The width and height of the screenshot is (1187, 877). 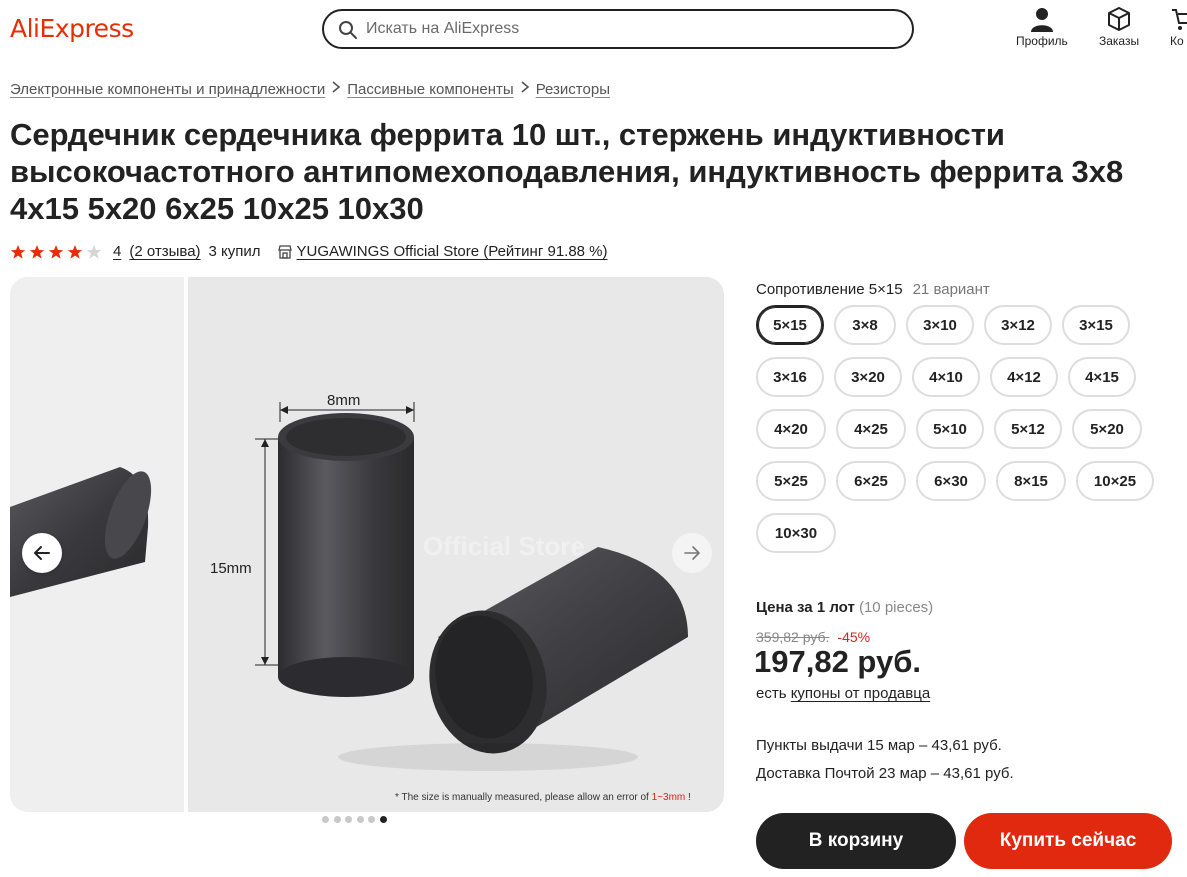 I want to click on arrow-left-icon, so click(x=42, y=553).